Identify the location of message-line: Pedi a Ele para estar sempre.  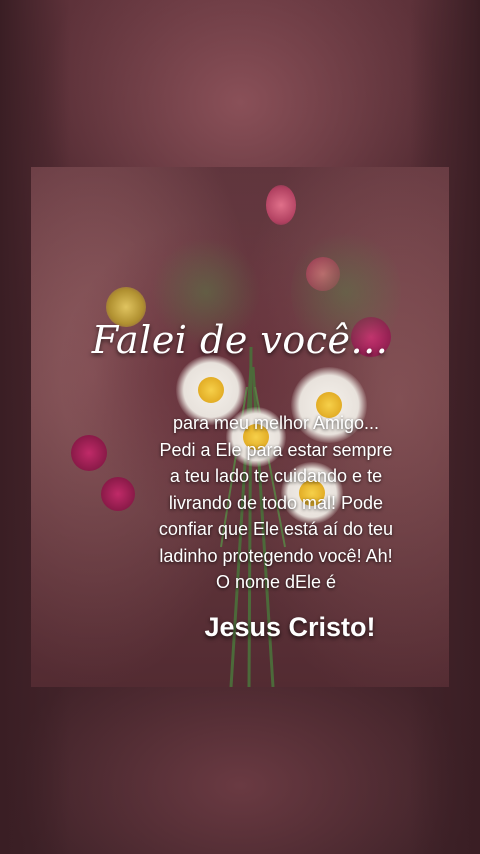
(276, 449).